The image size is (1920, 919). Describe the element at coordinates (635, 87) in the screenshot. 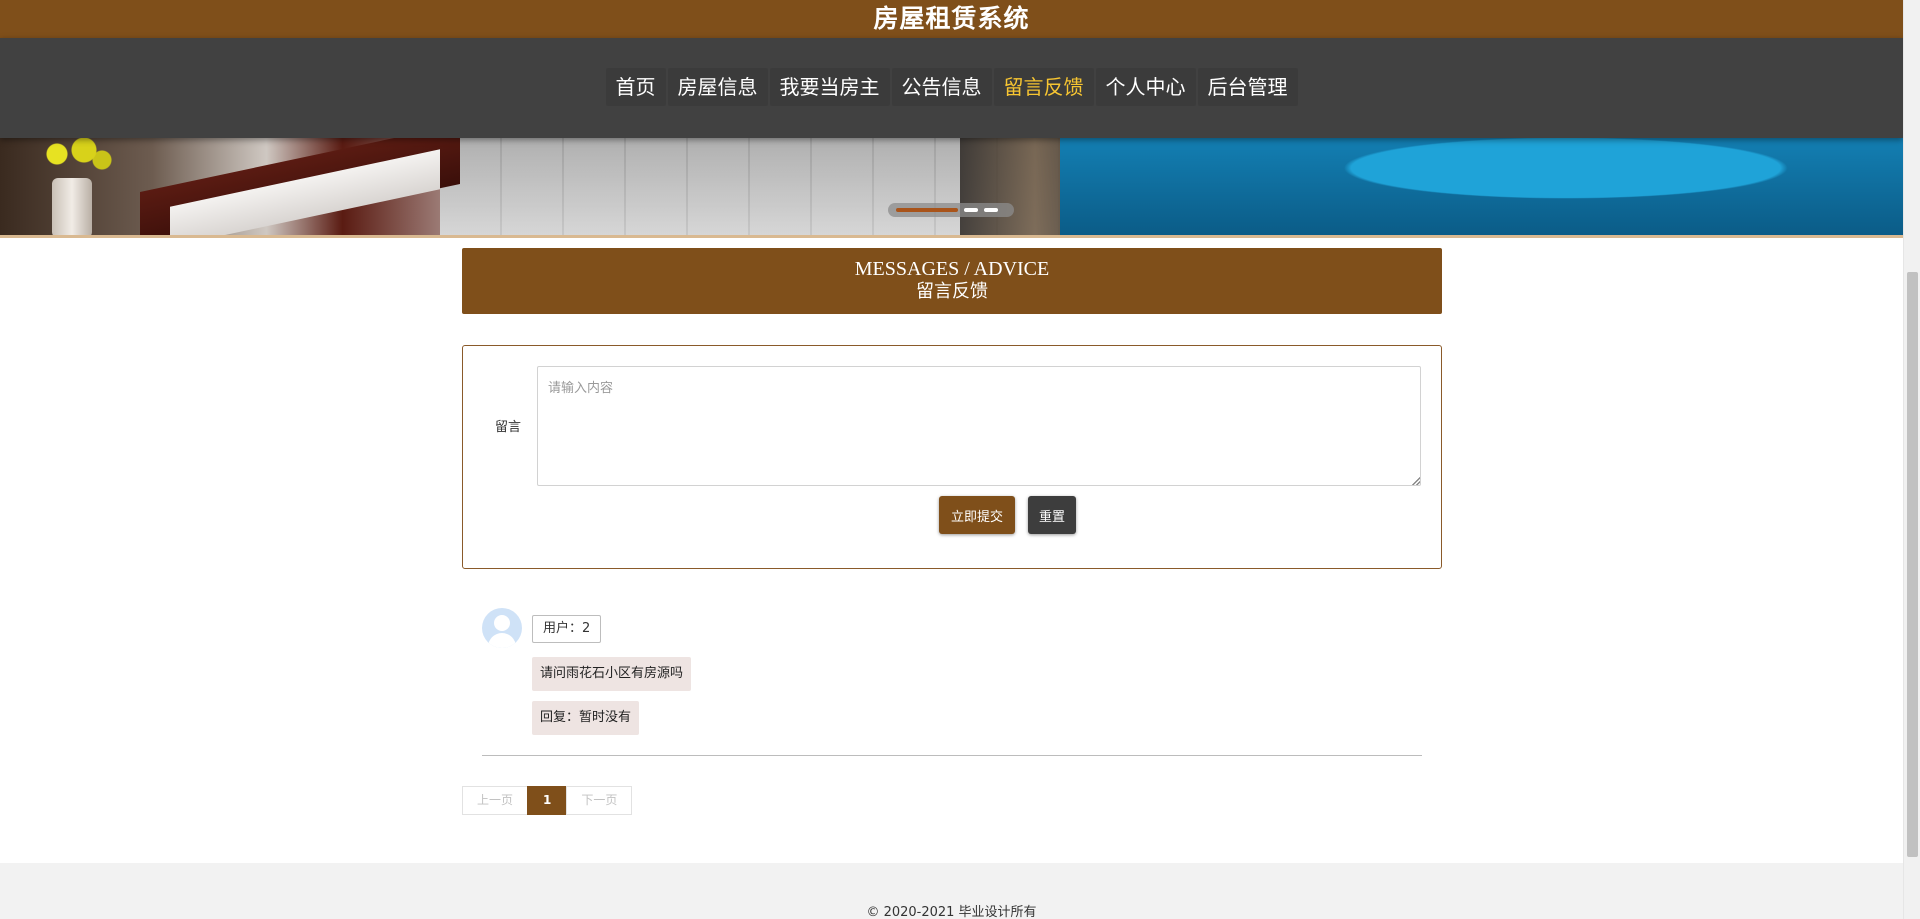

I see `nav-item-home: 首页` at that location.